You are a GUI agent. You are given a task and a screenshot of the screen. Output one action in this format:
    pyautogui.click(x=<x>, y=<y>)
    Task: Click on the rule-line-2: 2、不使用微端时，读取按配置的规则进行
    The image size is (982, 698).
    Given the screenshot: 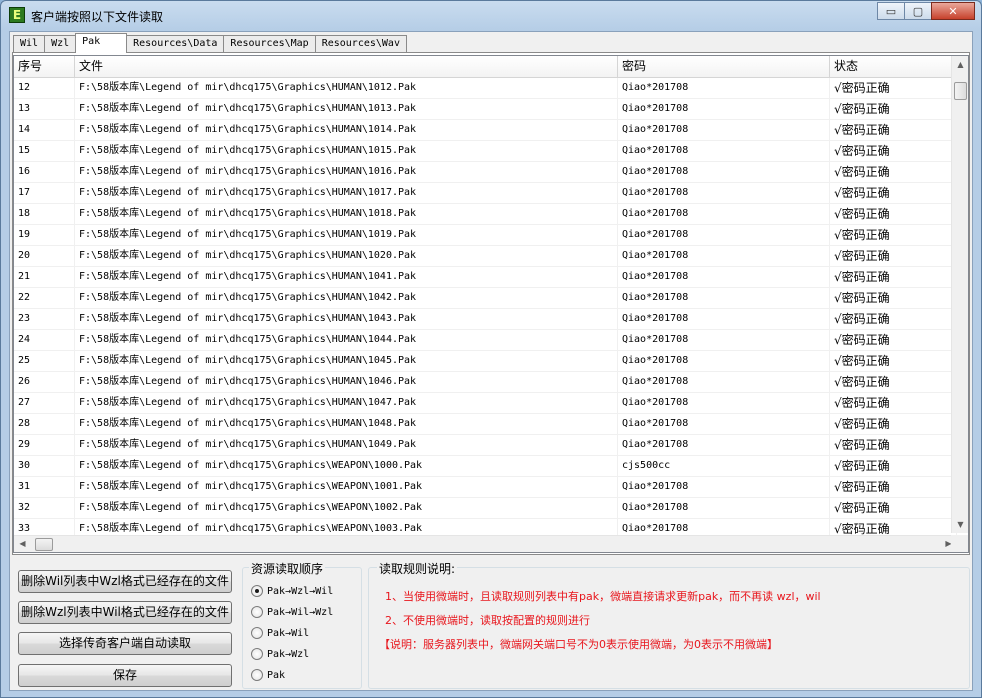 What is the action you would take?
    pyautogui.click(x=487, y=620)
    